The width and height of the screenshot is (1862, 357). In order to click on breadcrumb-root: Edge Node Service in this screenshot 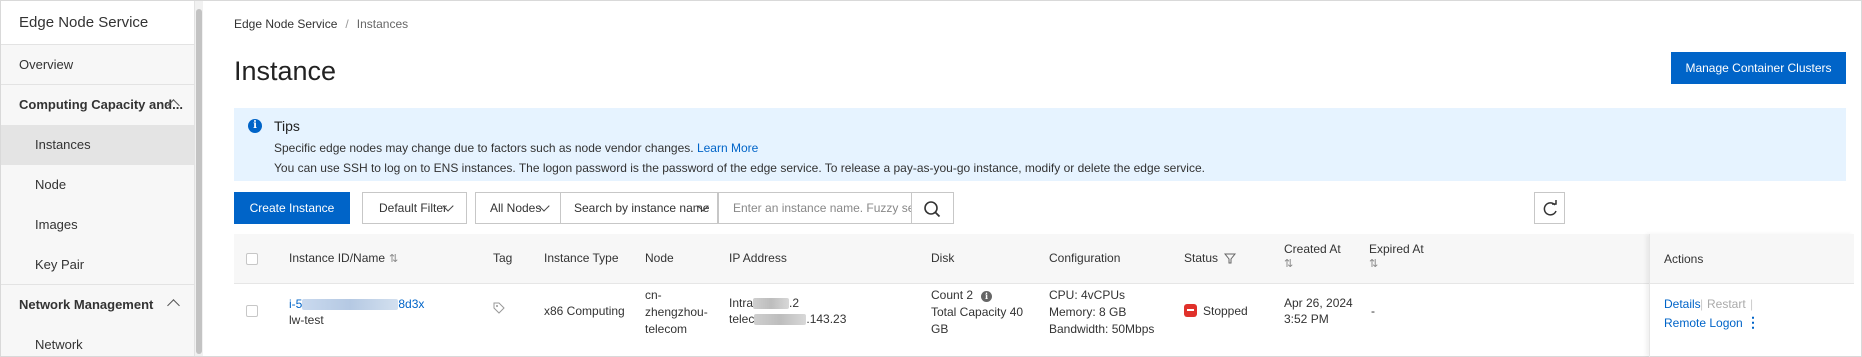, I will do `click(285, 24)`.